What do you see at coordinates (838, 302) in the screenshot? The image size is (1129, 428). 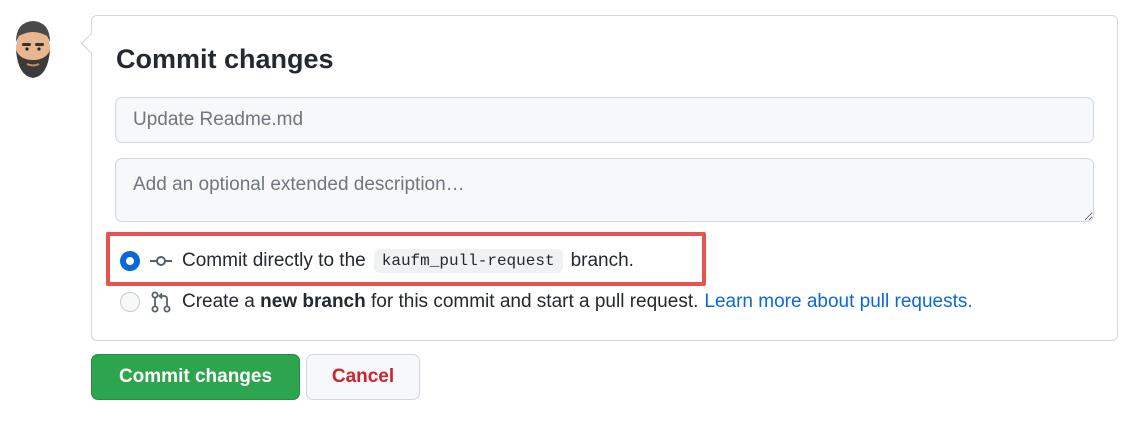 I see `learn-more-link: Learn more about pull requests.` at bounding box center [838, 302].